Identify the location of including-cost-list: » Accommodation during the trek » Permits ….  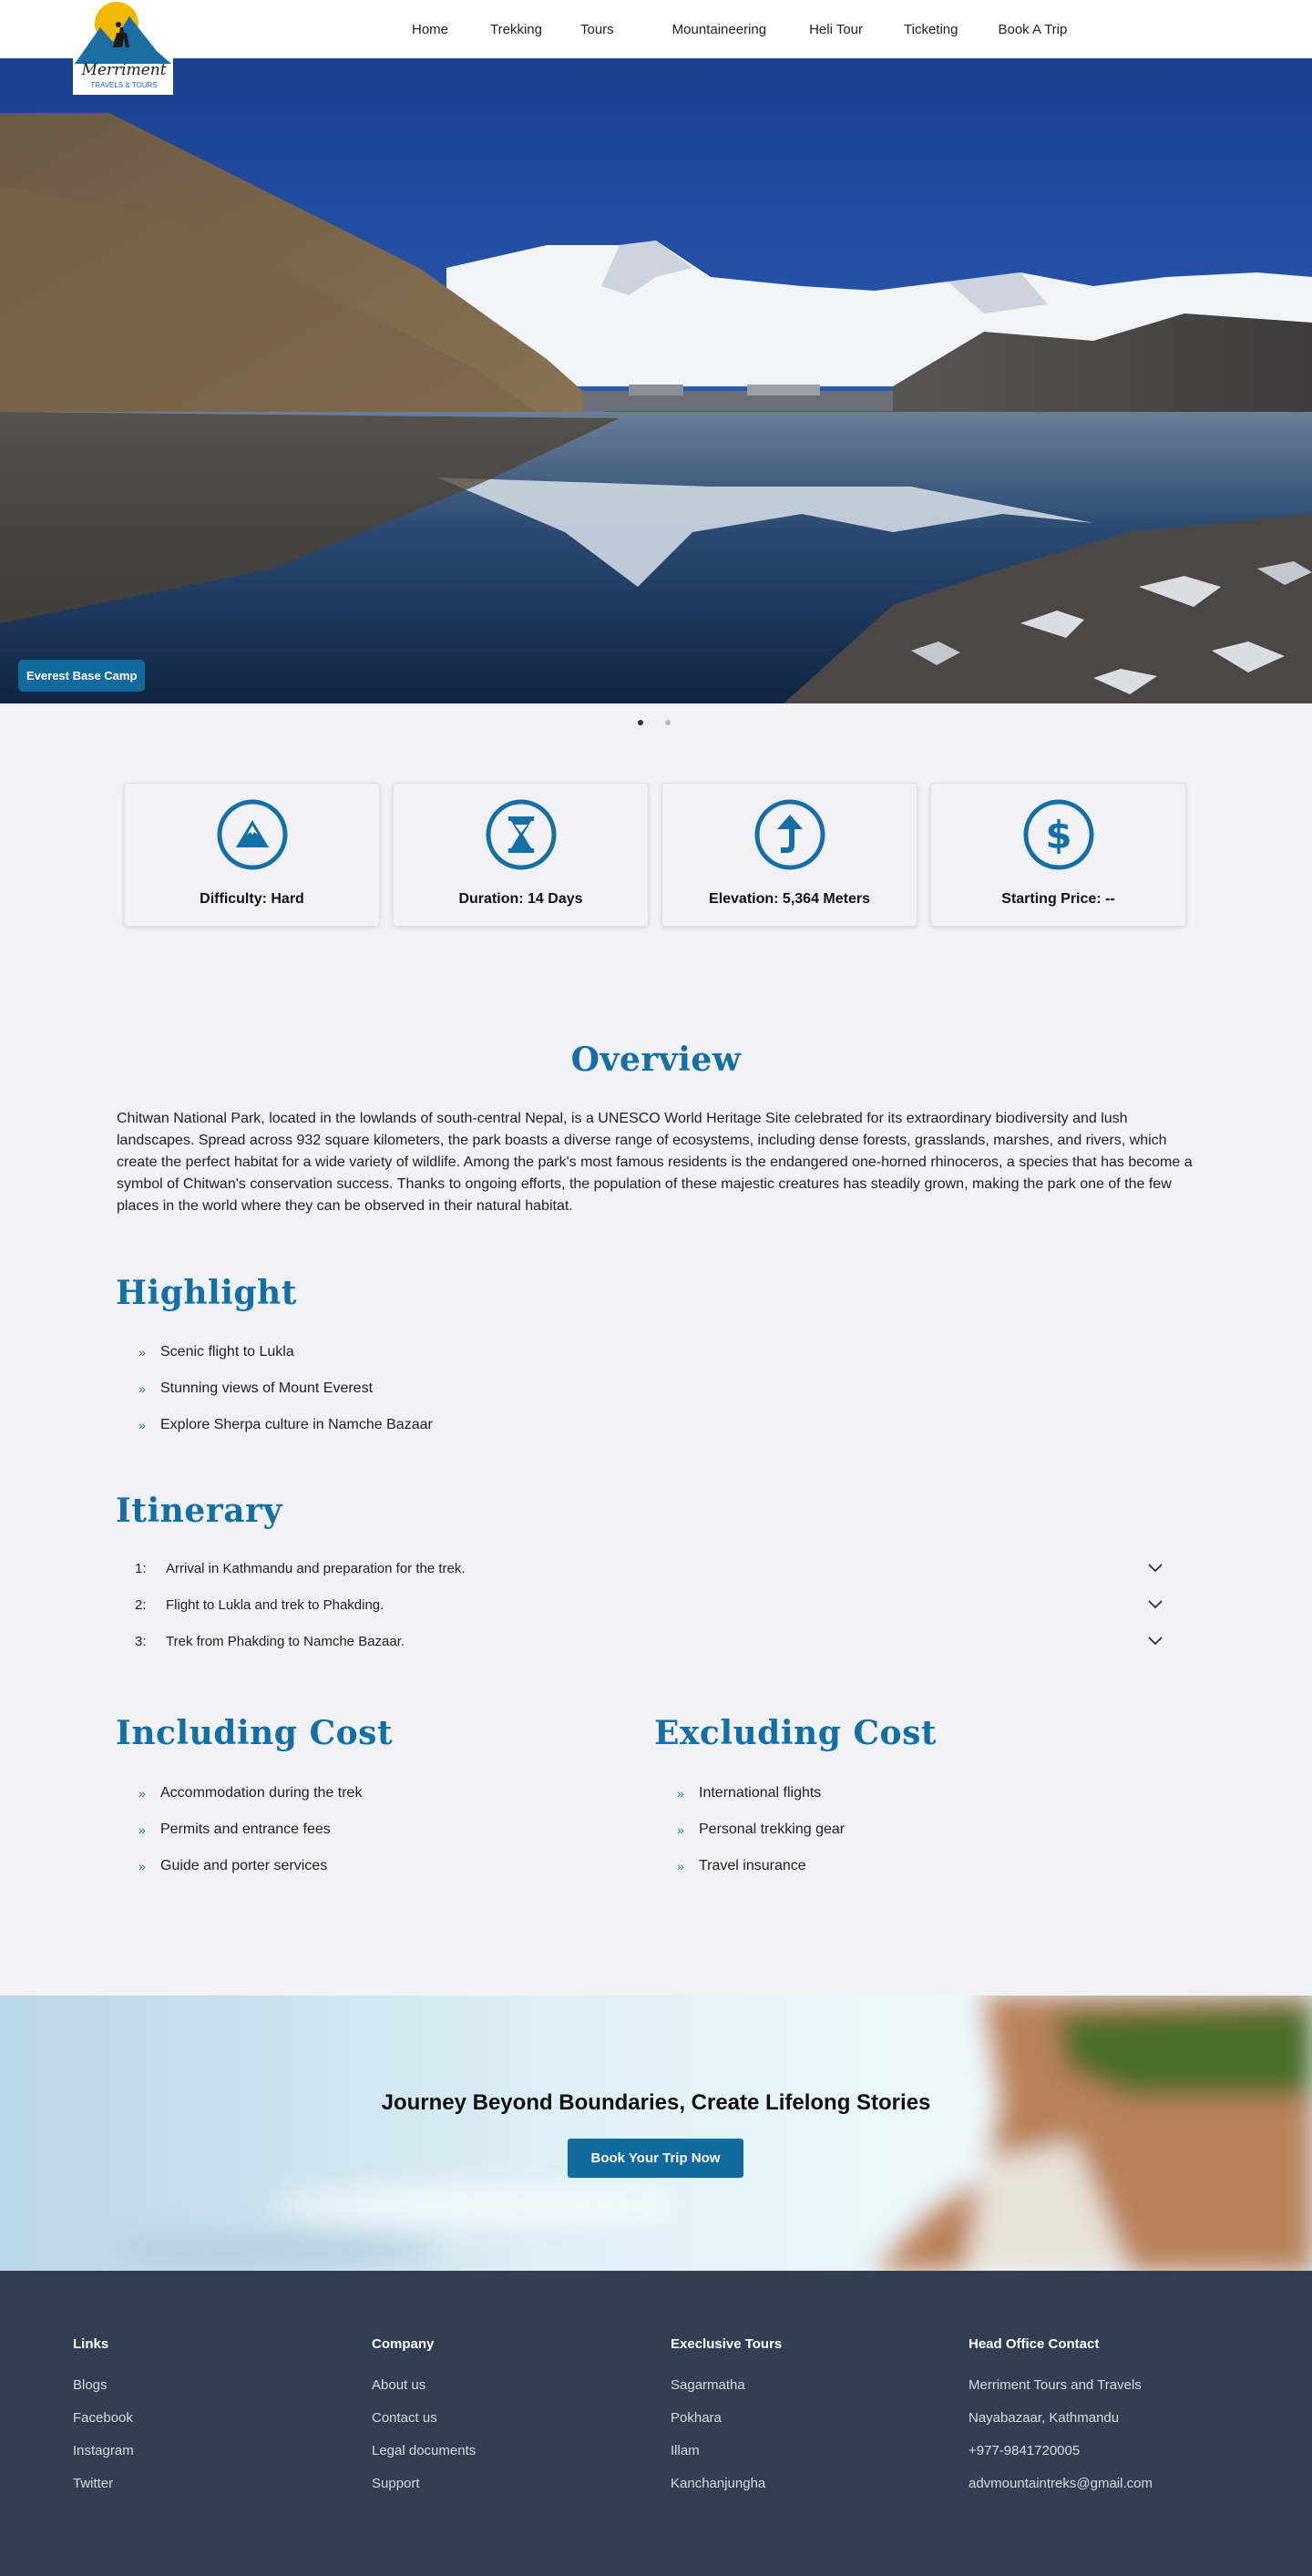
(250, 1839).